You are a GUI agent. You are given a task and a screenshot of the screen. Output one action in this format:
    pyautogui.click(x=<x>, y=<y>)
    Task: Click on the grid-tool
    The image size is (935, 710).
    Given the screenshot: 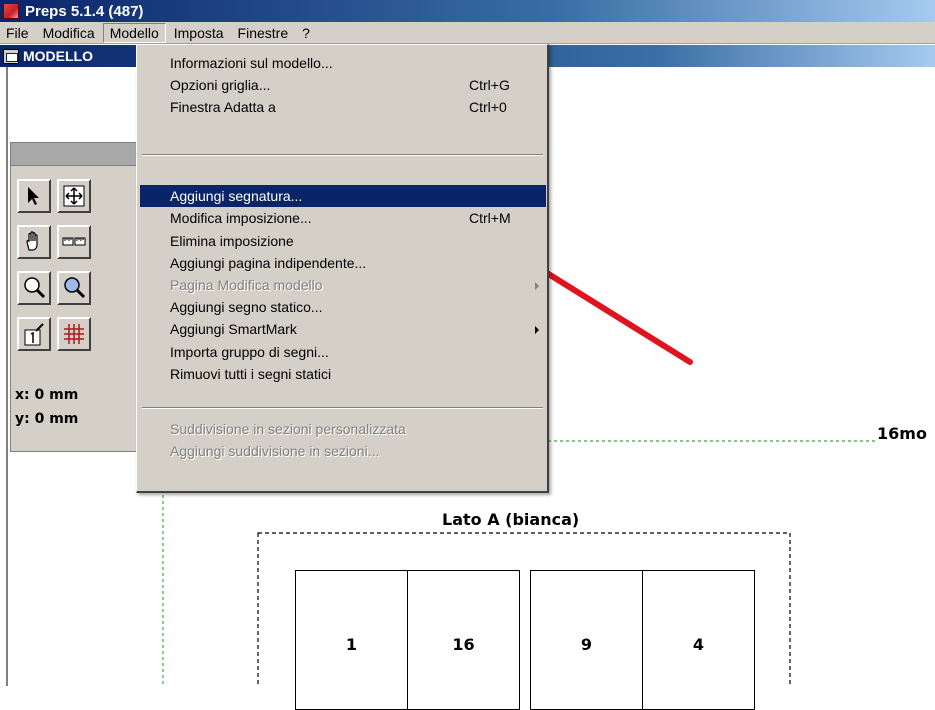 What is the action you would take?
    pyautogui.click(x=74, y=334)
    